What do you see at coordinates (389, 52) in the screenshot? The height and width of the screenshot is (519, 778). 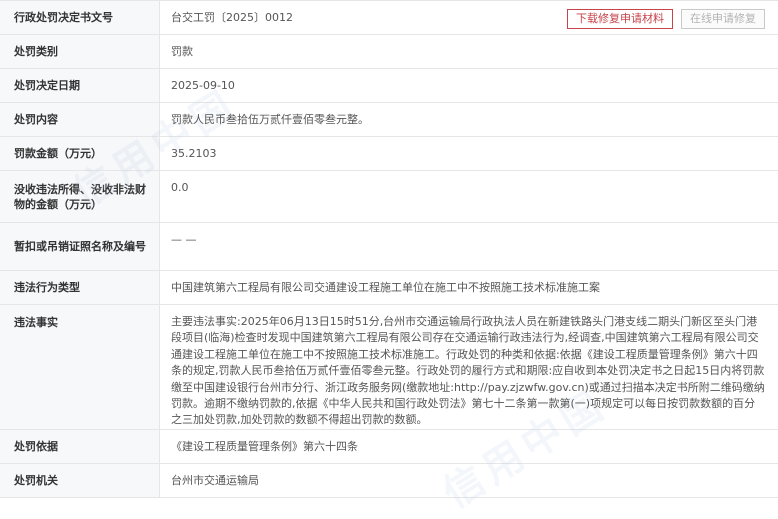 I see `row-category: 处罚类别 罚款` at bounding box center [389, 52].